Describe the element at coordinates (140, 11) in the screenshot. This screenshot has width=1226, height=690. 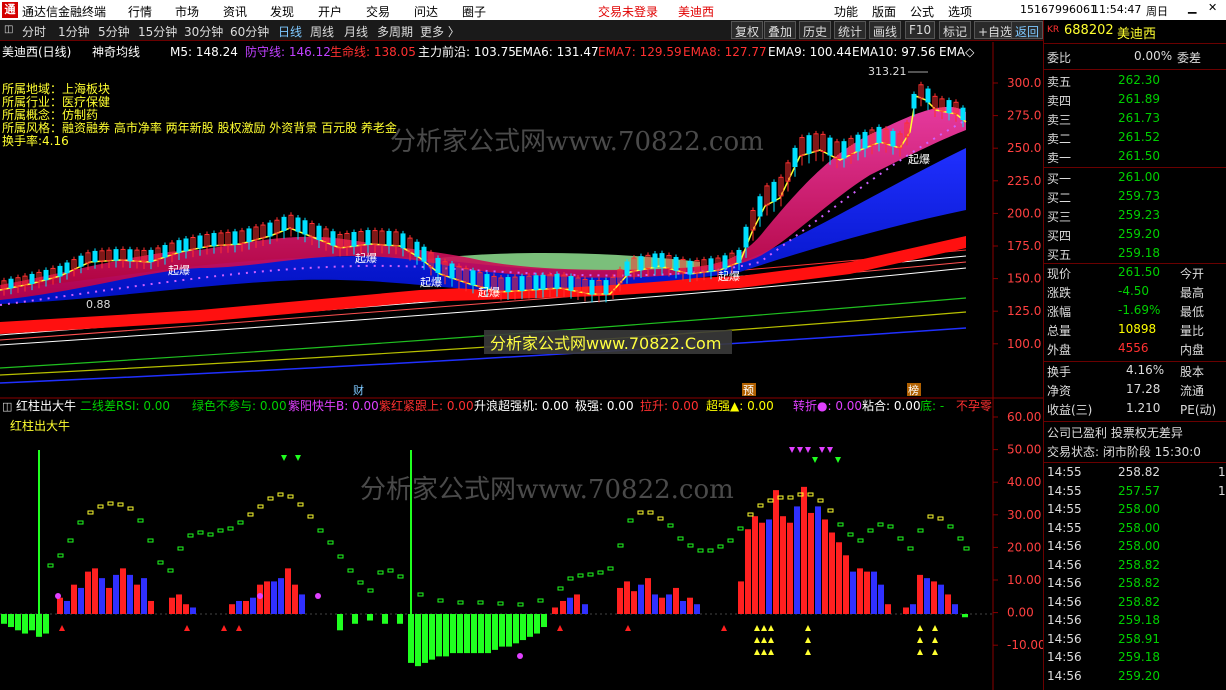
I see `menu-hangqing: 行情` at that location.